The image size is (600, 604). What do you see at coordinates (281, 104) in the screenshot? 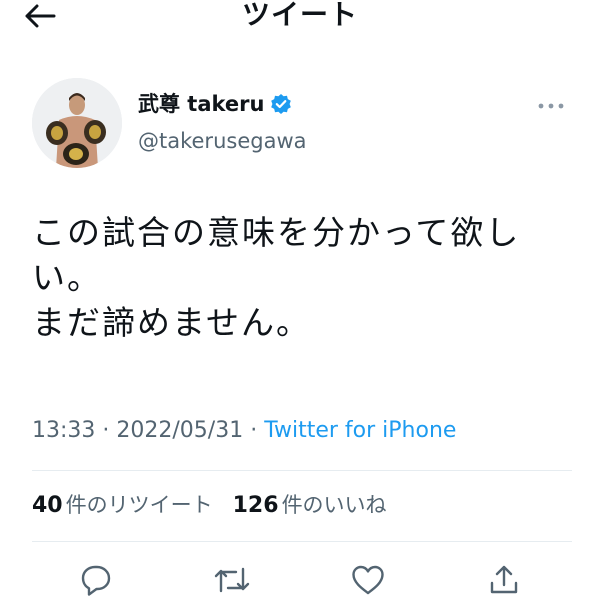
I see `verified-badge-icon` at bounding box center [281, 104].